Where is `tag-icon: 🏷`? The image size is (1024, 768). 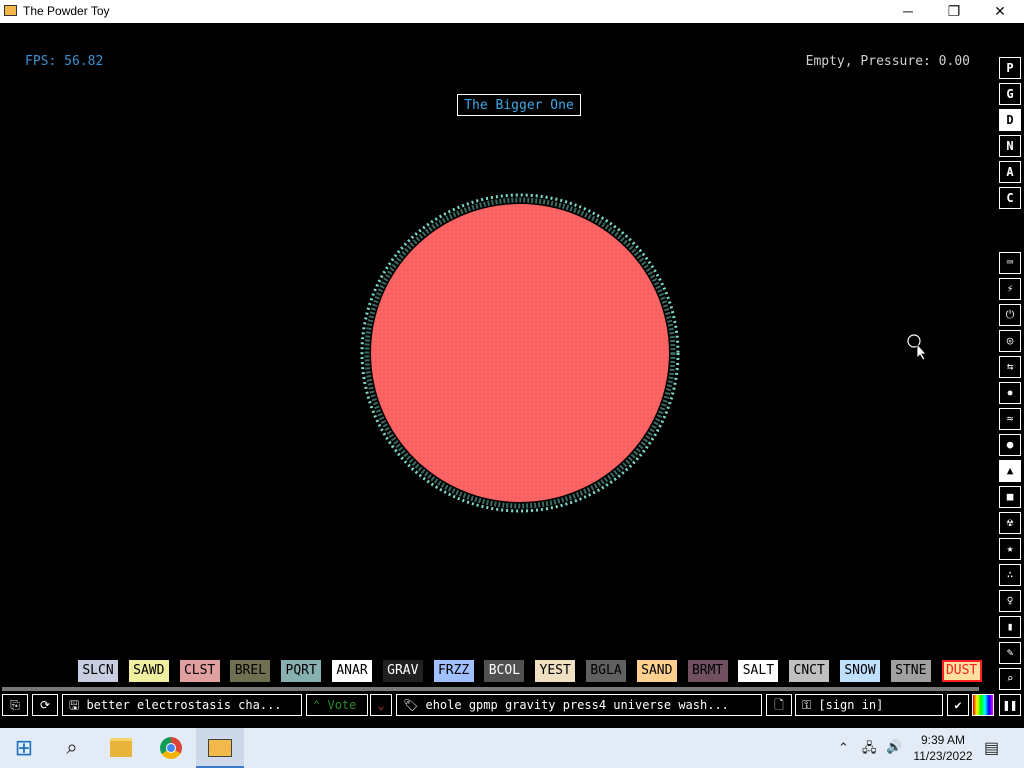 tag-icon: 🏷 is located at coordinates (414, 705).